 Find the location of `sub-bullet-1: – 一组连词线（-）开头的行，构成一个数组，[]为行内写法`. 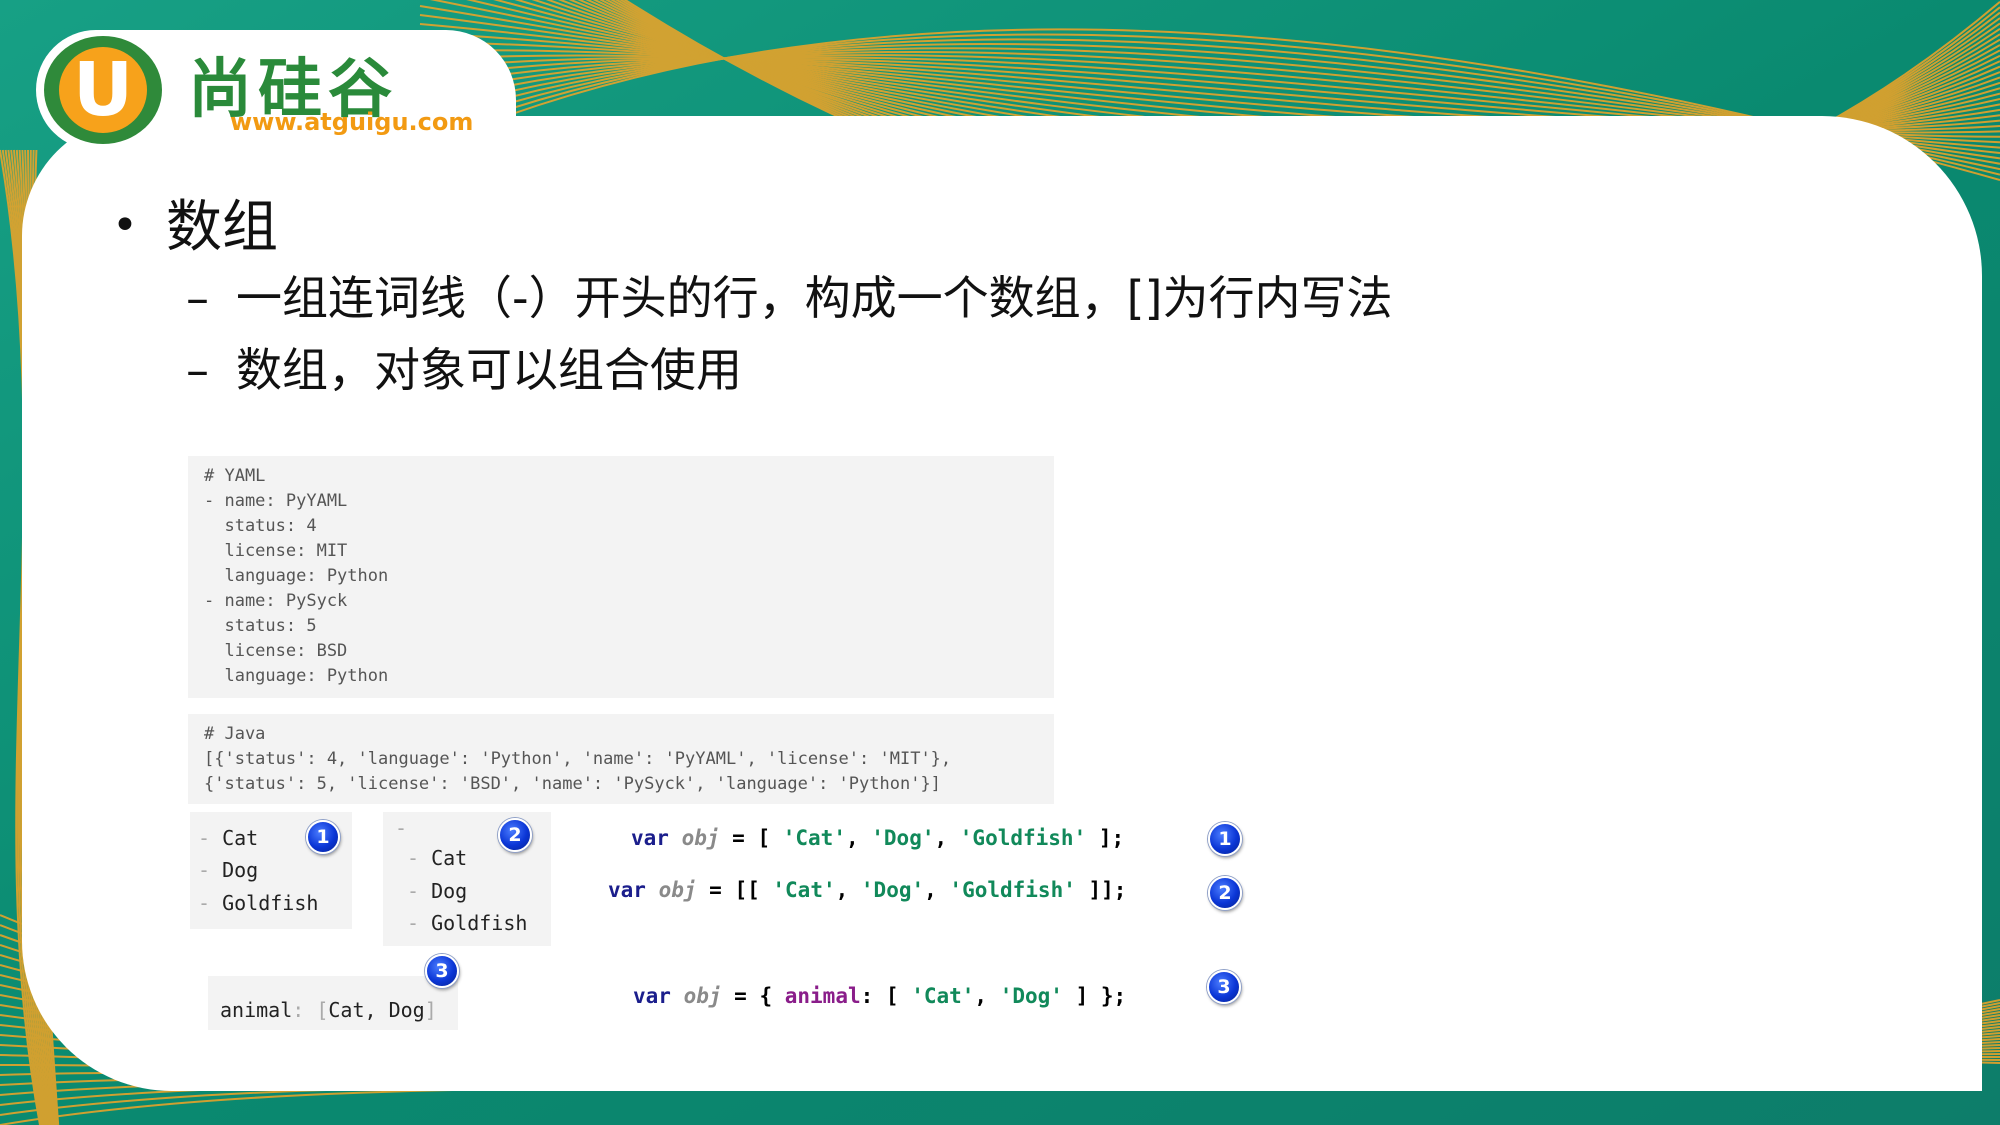

sub-bullet-1: – 一组连词线（-）开头的行，构成一个数组，[]为行内写法 is located at coordinates (789, 295).